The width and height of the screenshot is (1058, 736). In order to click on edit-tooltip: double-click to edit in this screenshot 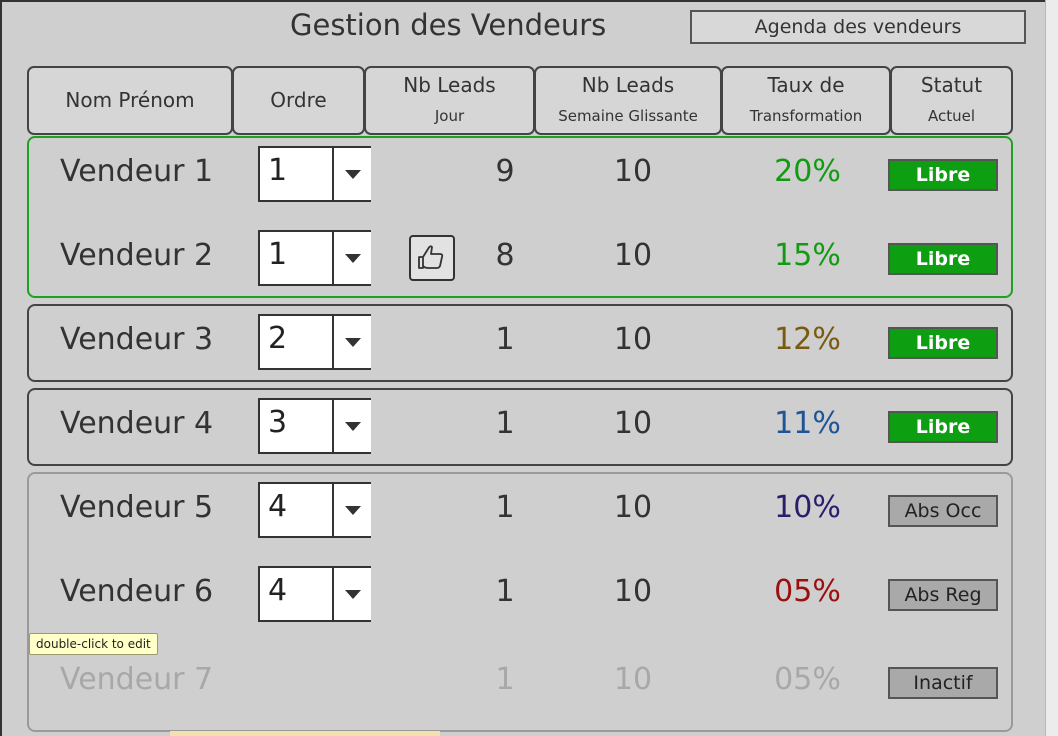, I will do `click(93, 644)`.